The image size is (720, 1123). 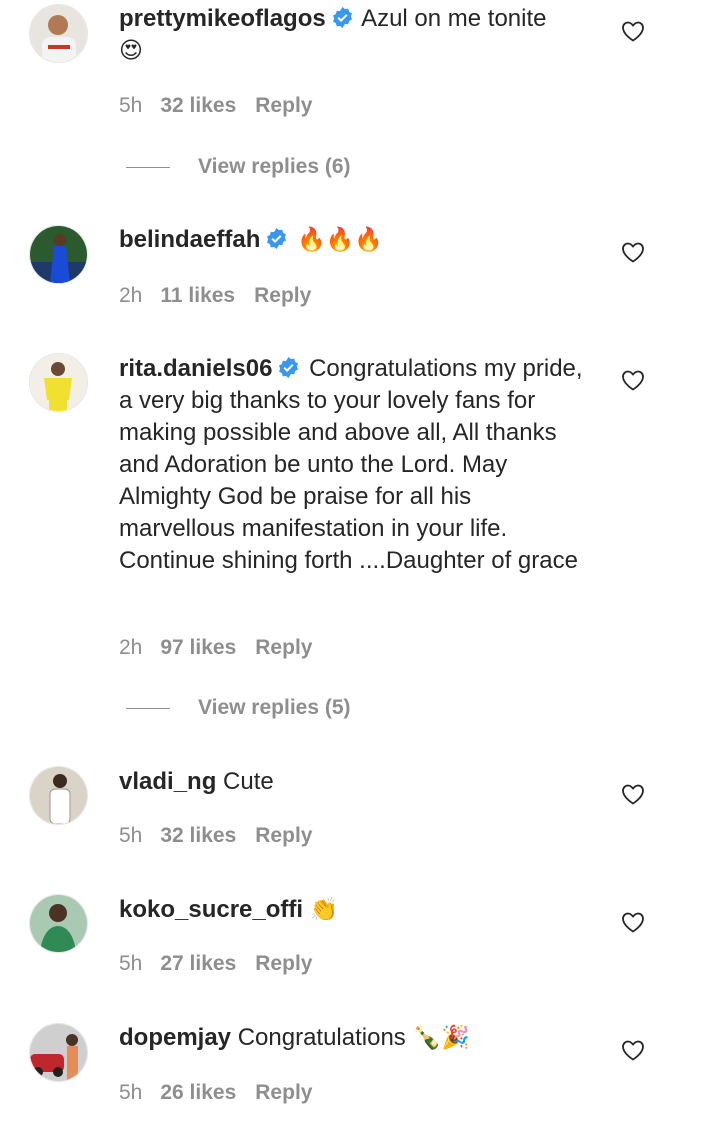 What do you see at coordinates (248, 781) in the screenshot?
I see `comment-message: Cute` at bounding box center [248, 781].